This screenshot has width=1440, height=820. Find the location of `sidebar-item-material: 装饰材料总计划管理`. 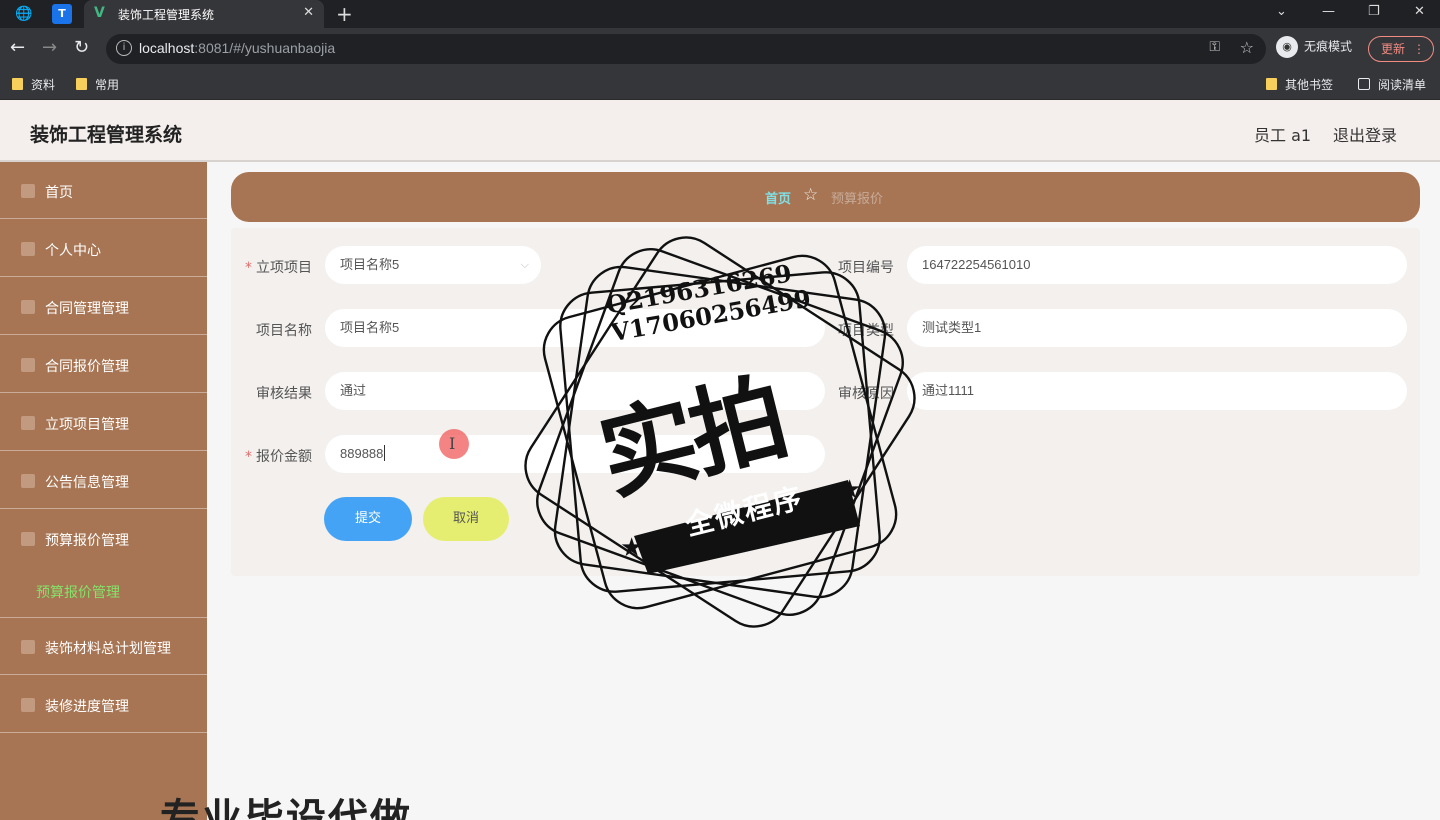

sidebar-item-material: 装饰材料总计划管理 is located at coordinates (103, 646).